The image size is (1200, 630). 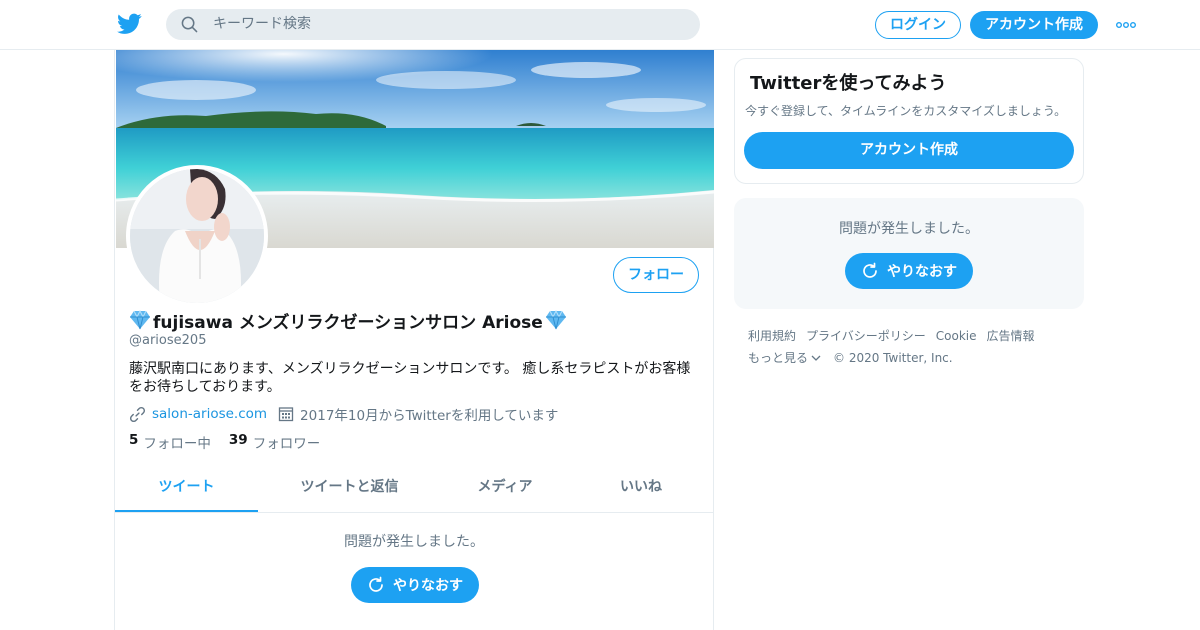 What do you see at coordinates (167, 340) in the screenshot?
I see `profile-handle: @ariose205` at bounding box center [167, 340].